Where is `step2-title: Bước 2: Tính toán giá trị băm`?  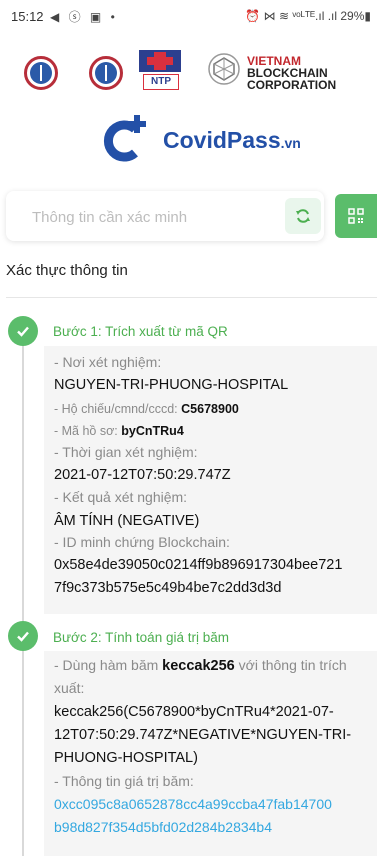 step2-title: Bước 2: Tính toán giá trị băm is located at coordinates (141, 637).